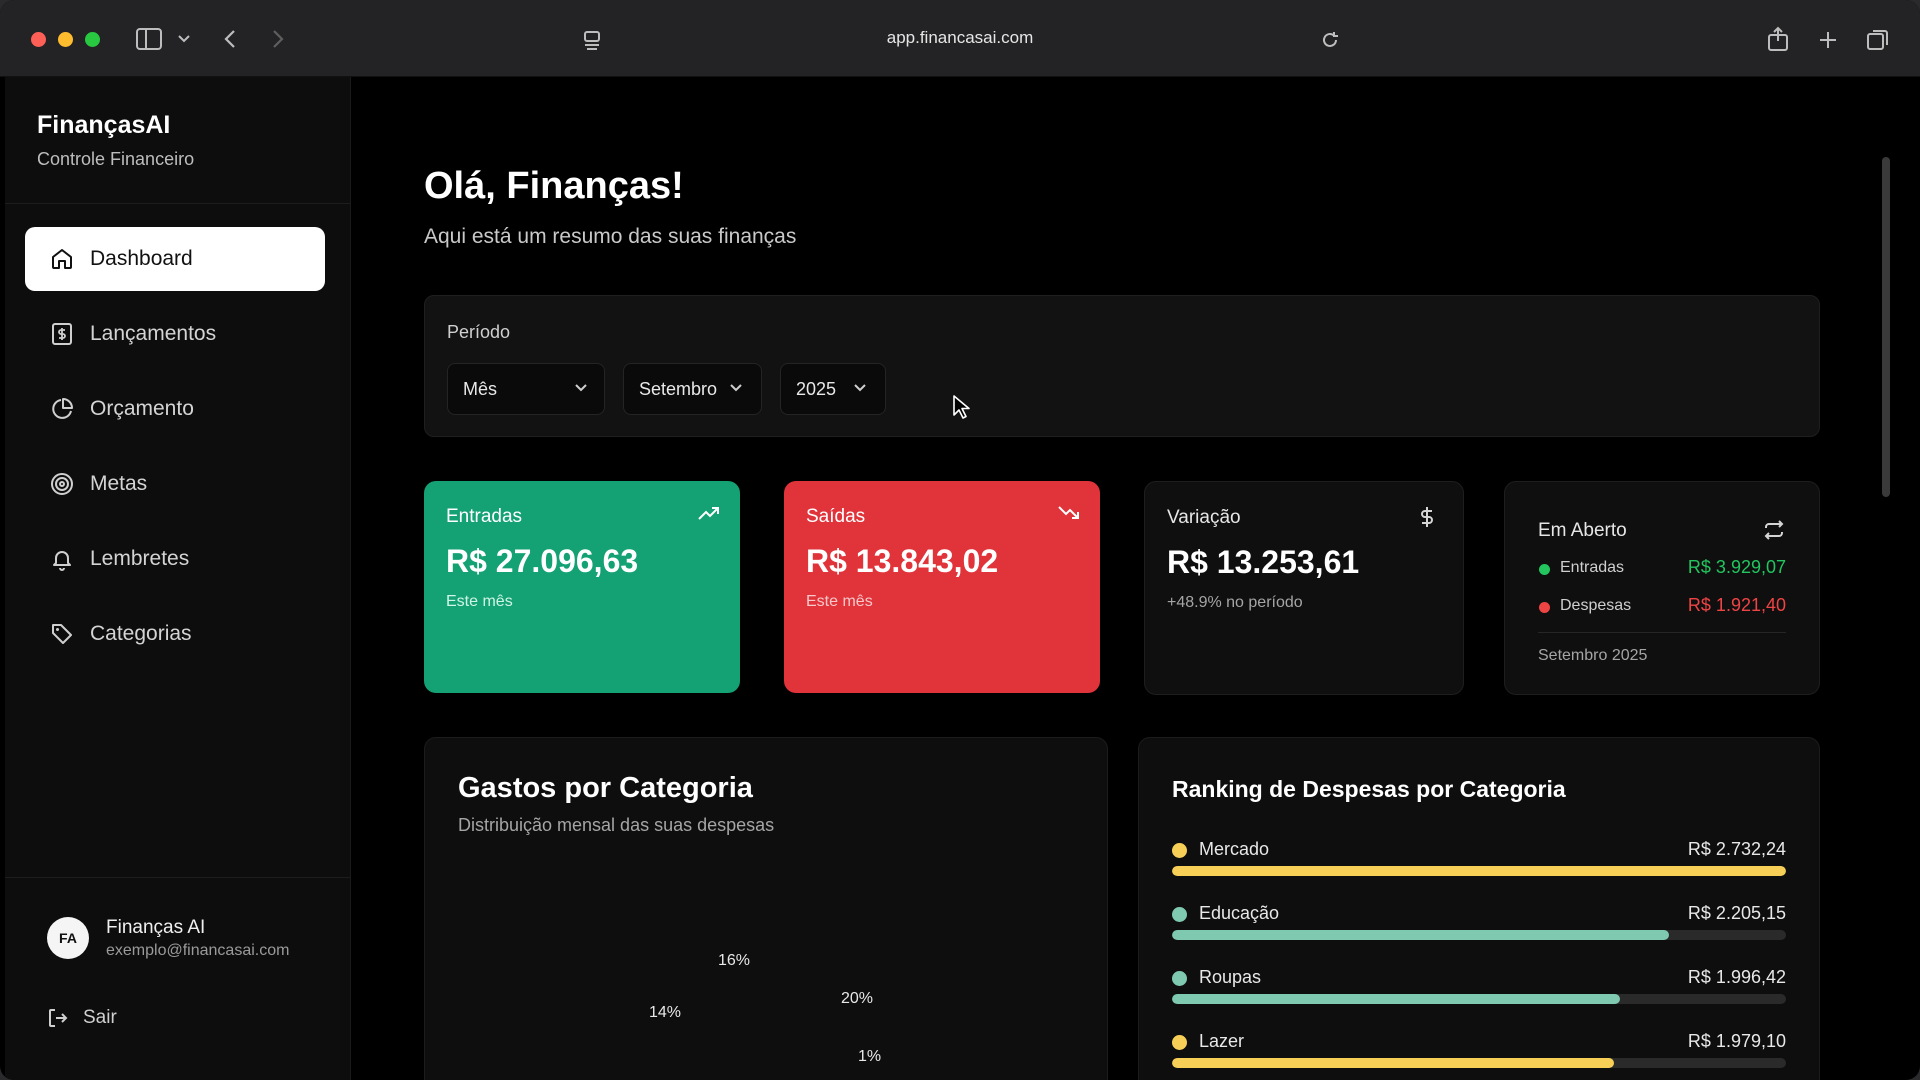 The height and width of the screenshot is (1080, 1920). I want to click on logout-button: Sair, so click(82, 1018).